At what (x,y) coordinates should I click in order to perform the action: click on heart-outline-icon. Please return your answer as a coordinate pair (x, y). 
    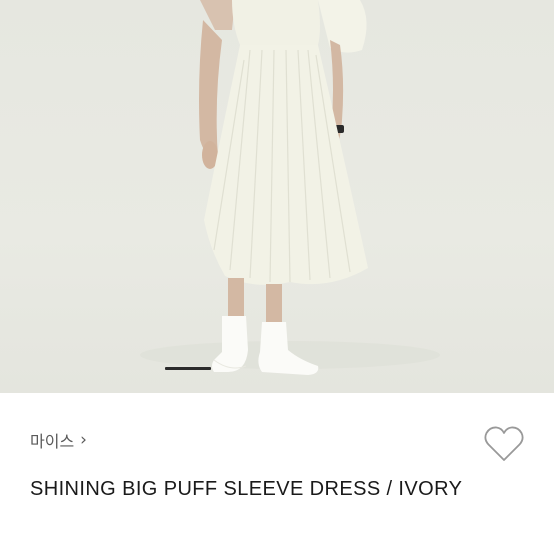
    Looking at the image, I should click on (504, 443).